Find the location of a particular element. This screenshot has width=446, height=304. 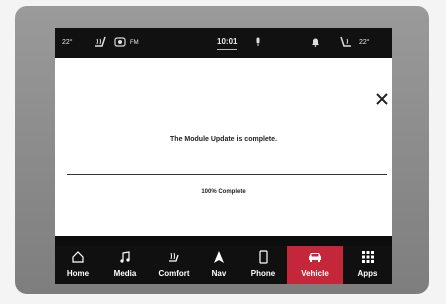

passenger-heated-seat-icon is located at coordinates (346, 43).